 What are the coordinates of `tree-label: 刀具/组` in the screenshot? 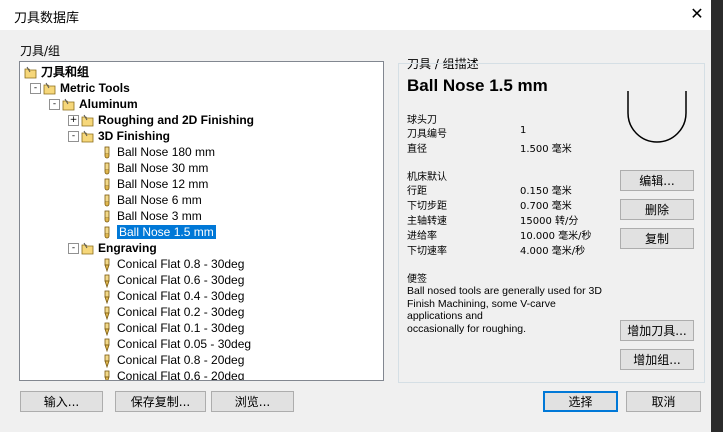 It's located at (40, 51).